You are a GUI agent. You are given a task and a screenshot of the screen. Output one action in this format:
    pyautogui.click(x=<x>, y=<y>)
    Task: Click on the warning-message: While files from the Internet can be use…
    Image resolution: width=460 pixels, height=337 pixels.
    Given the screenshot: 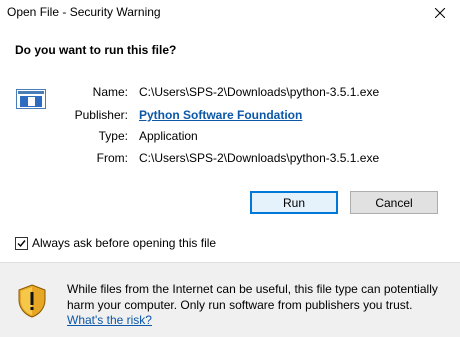 What is the action you would take?
    pyautogui.click(x=257, y=305)
    